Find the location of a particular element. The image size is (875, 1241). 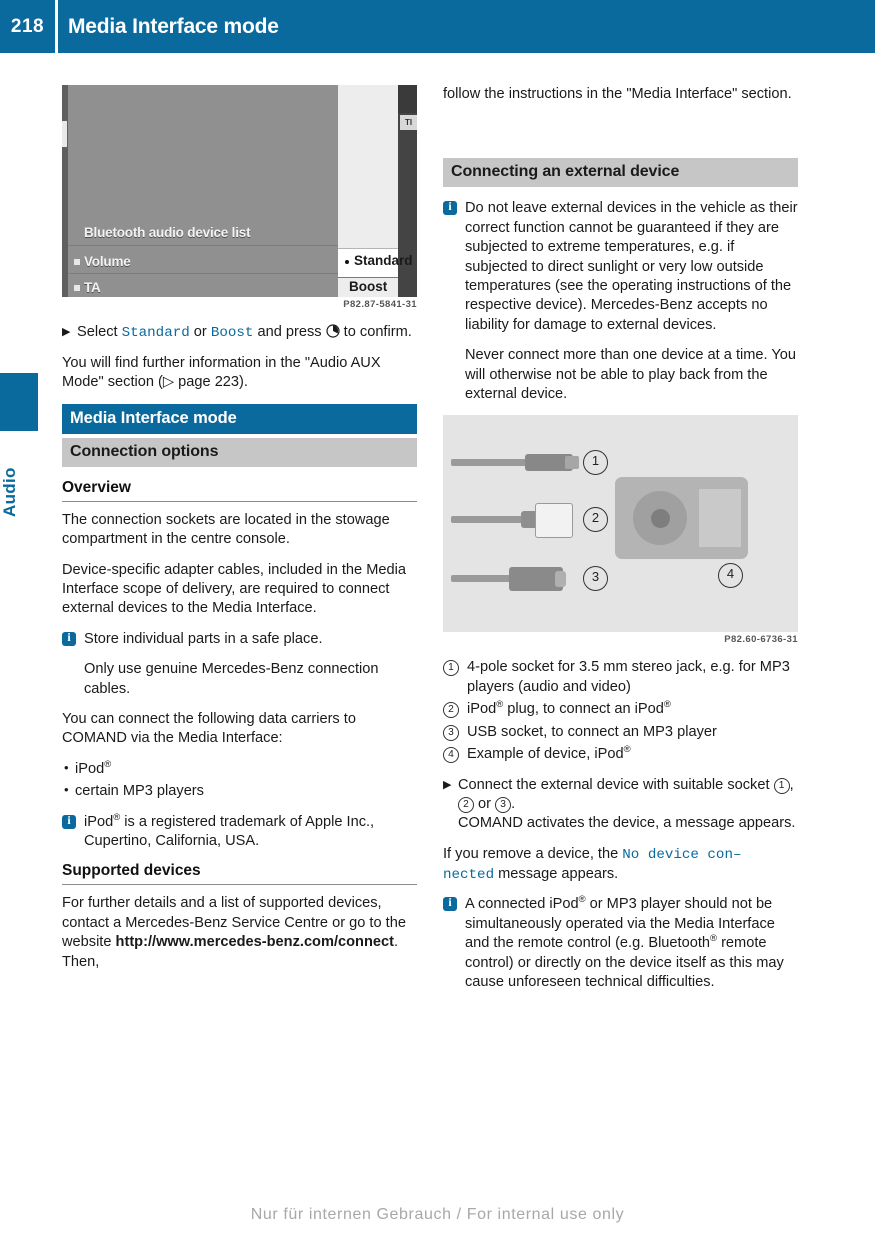

paragraph-text-pre: If you remove a device, the is located at coordinates (533, 853).